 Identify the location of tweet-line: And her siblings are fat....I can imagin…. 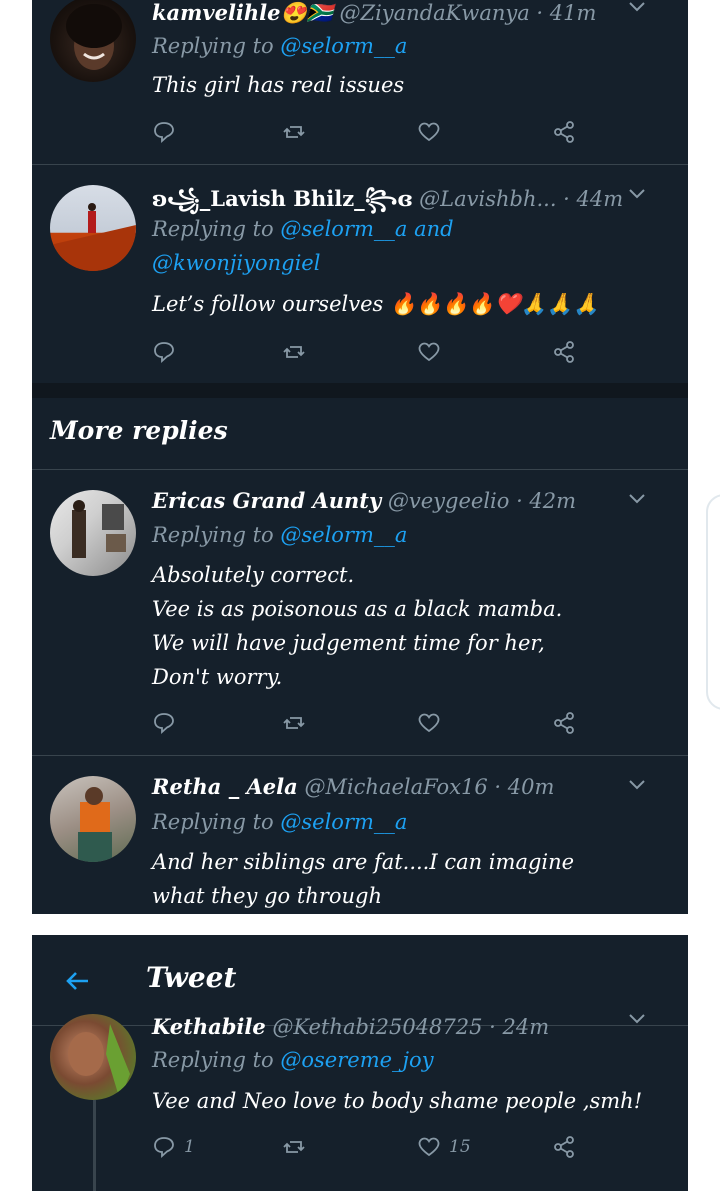
(363, 862).